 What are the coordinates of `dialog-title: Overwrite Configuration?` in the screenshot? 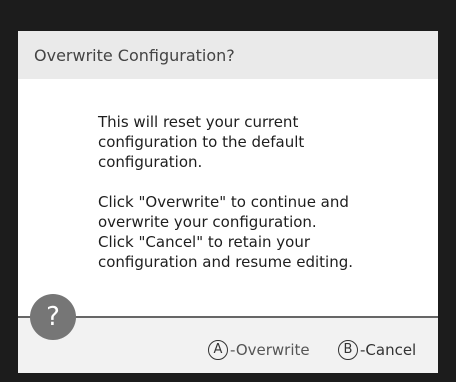 It's located at (134, 55).